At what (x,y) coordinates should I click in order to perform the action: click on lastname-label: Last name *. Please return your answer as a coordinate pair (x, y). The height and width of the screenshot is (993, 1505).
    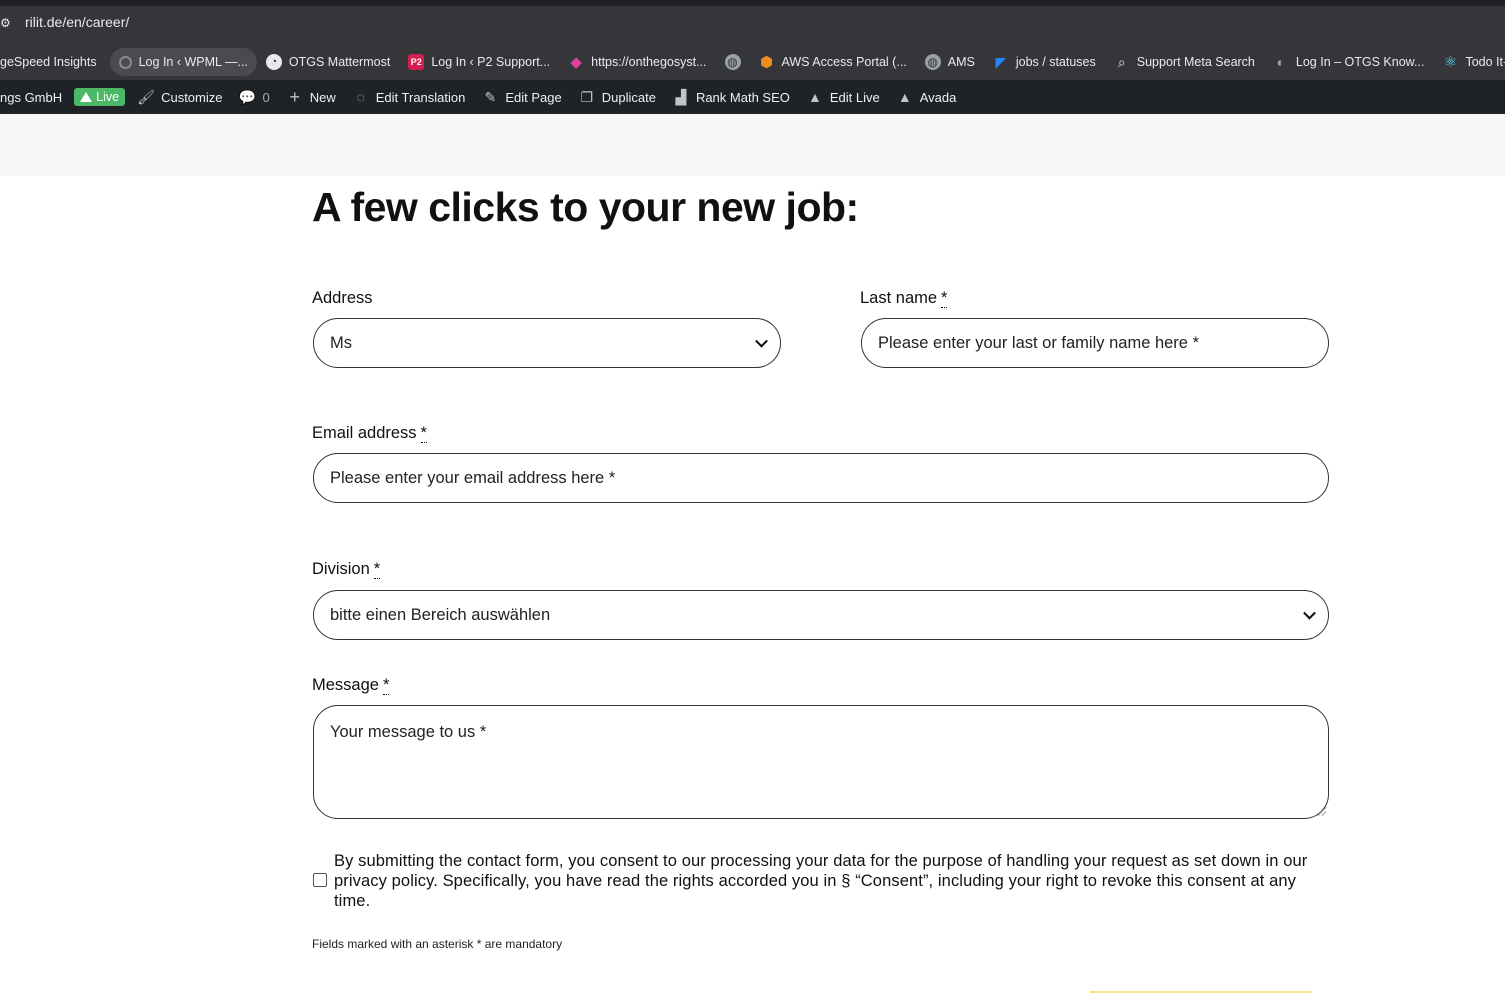
    Looking at the image, I should click on (904, 298).